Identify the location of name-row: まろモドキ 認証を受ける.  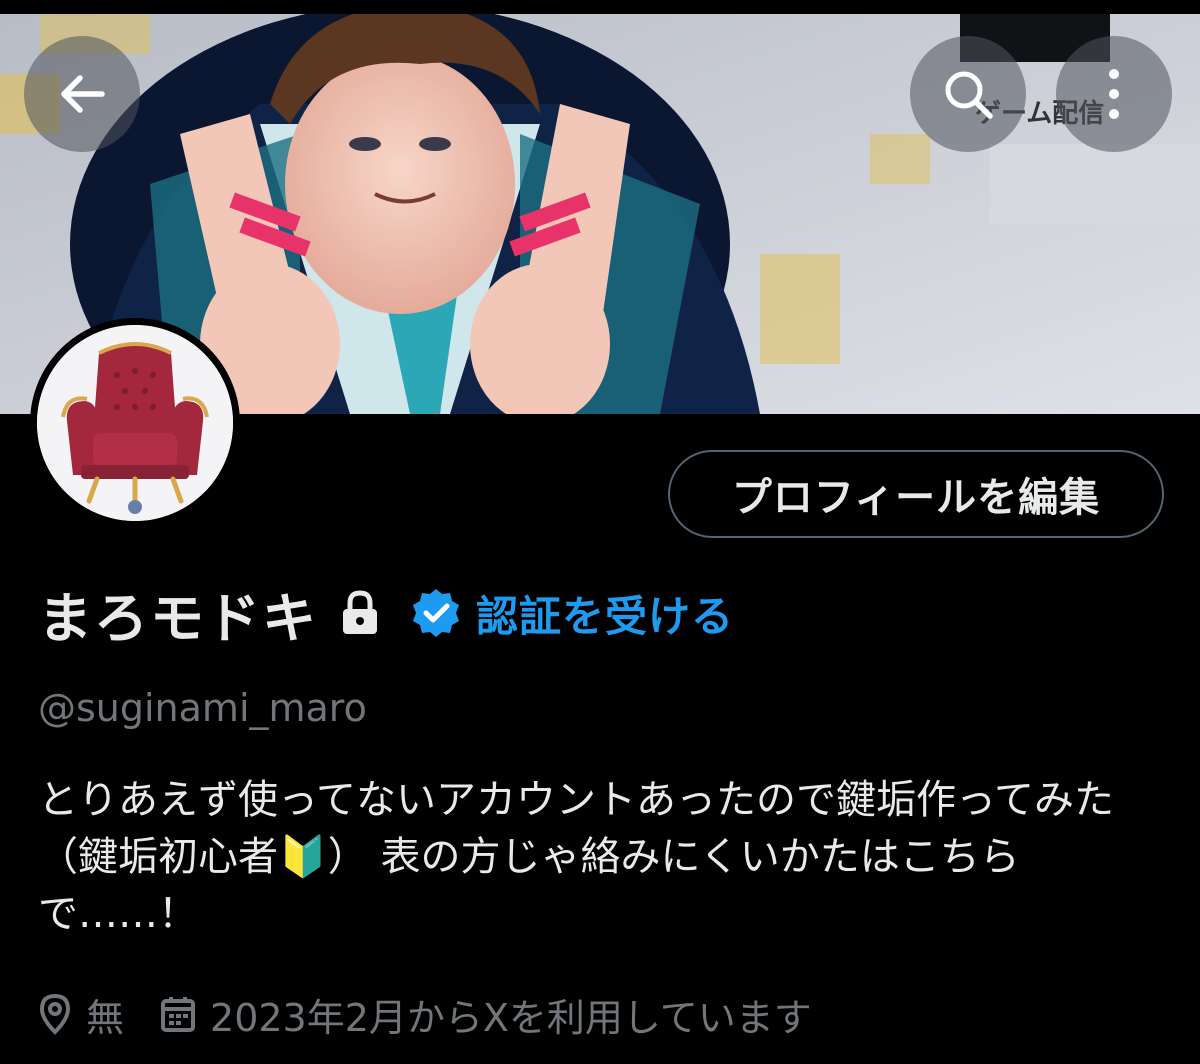
(386, 614).